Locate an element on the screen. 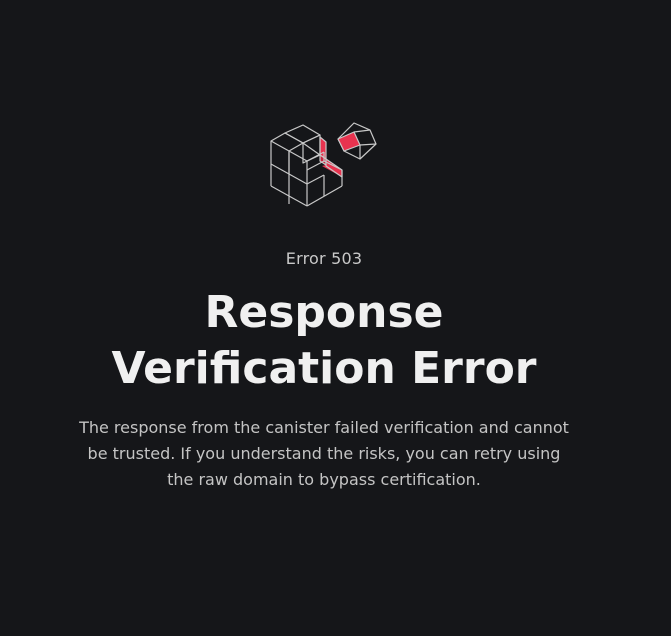  page-title: Response Verification Error is located at coordinates (324, 340).